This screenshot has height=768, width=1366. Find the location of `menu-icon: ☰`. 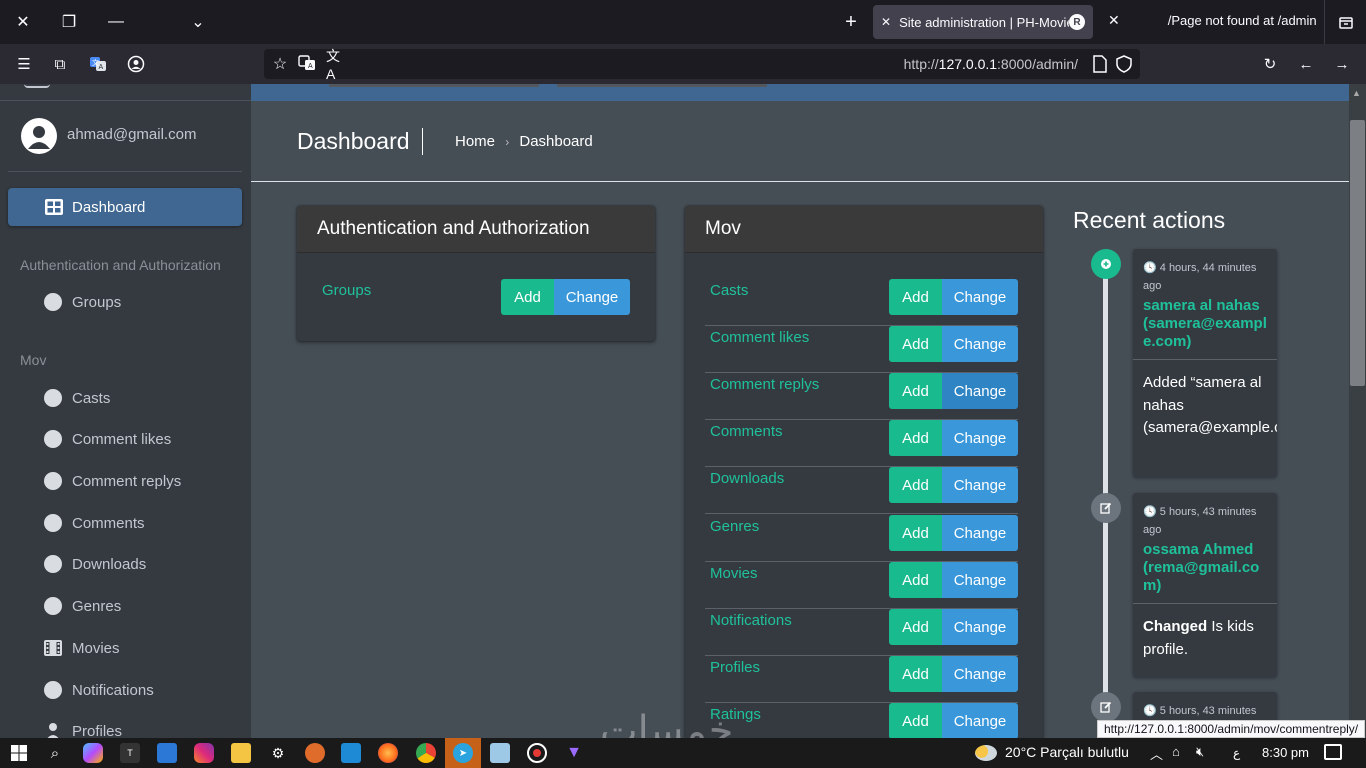

menu-icon: ☰ is located at coordinates (24, 64).